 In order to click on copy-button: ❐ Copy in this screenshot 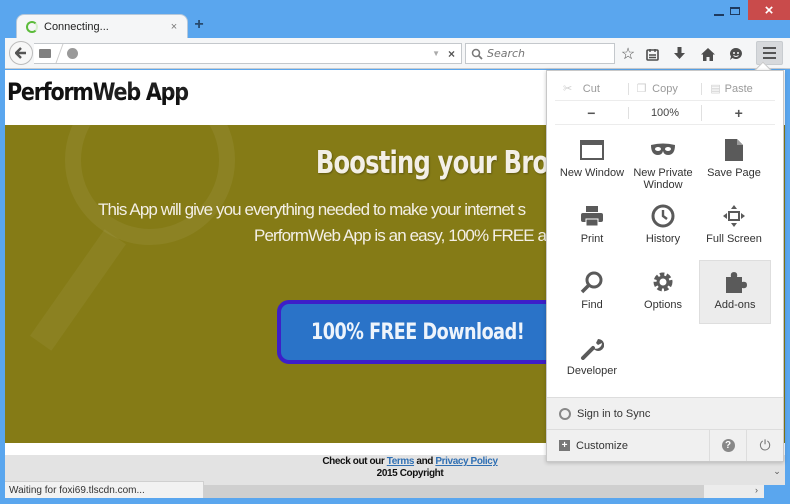, I will do `click(664, 88)`.